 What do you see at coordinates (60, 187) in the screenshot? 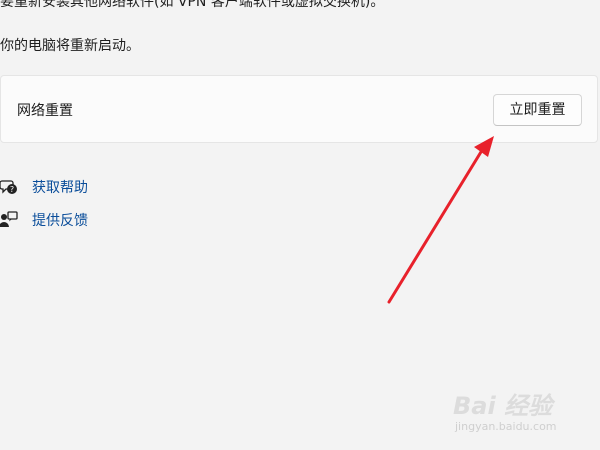
I see `get-help-label: 获取帮助` at bounding box center [60, 187].